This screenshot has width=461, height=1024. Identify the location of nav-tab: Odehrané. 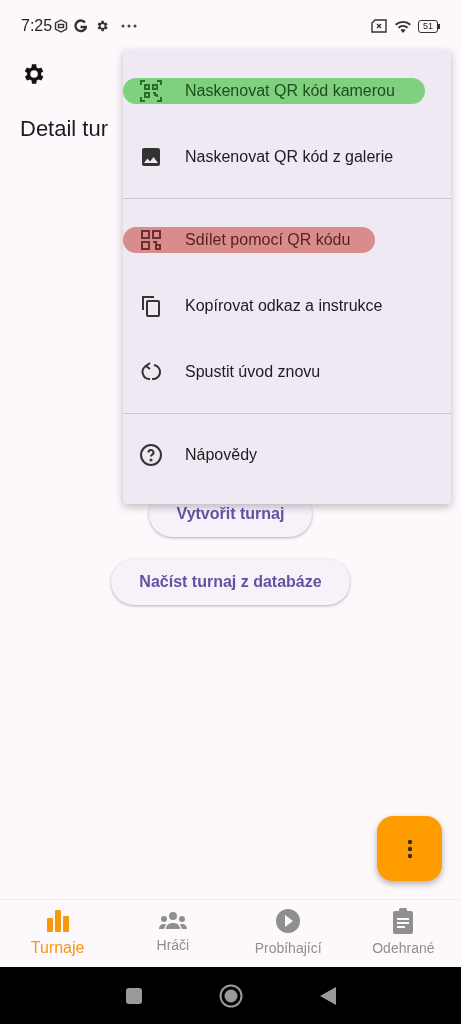
(403, 933).